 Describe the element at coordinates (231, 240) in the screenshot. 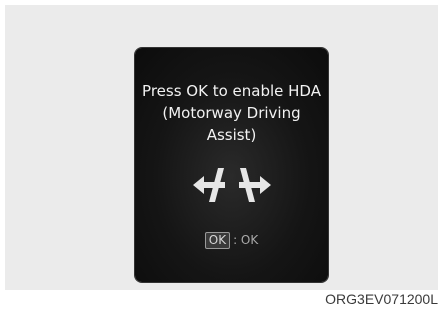

I see `ok-hint: OK` at that location.